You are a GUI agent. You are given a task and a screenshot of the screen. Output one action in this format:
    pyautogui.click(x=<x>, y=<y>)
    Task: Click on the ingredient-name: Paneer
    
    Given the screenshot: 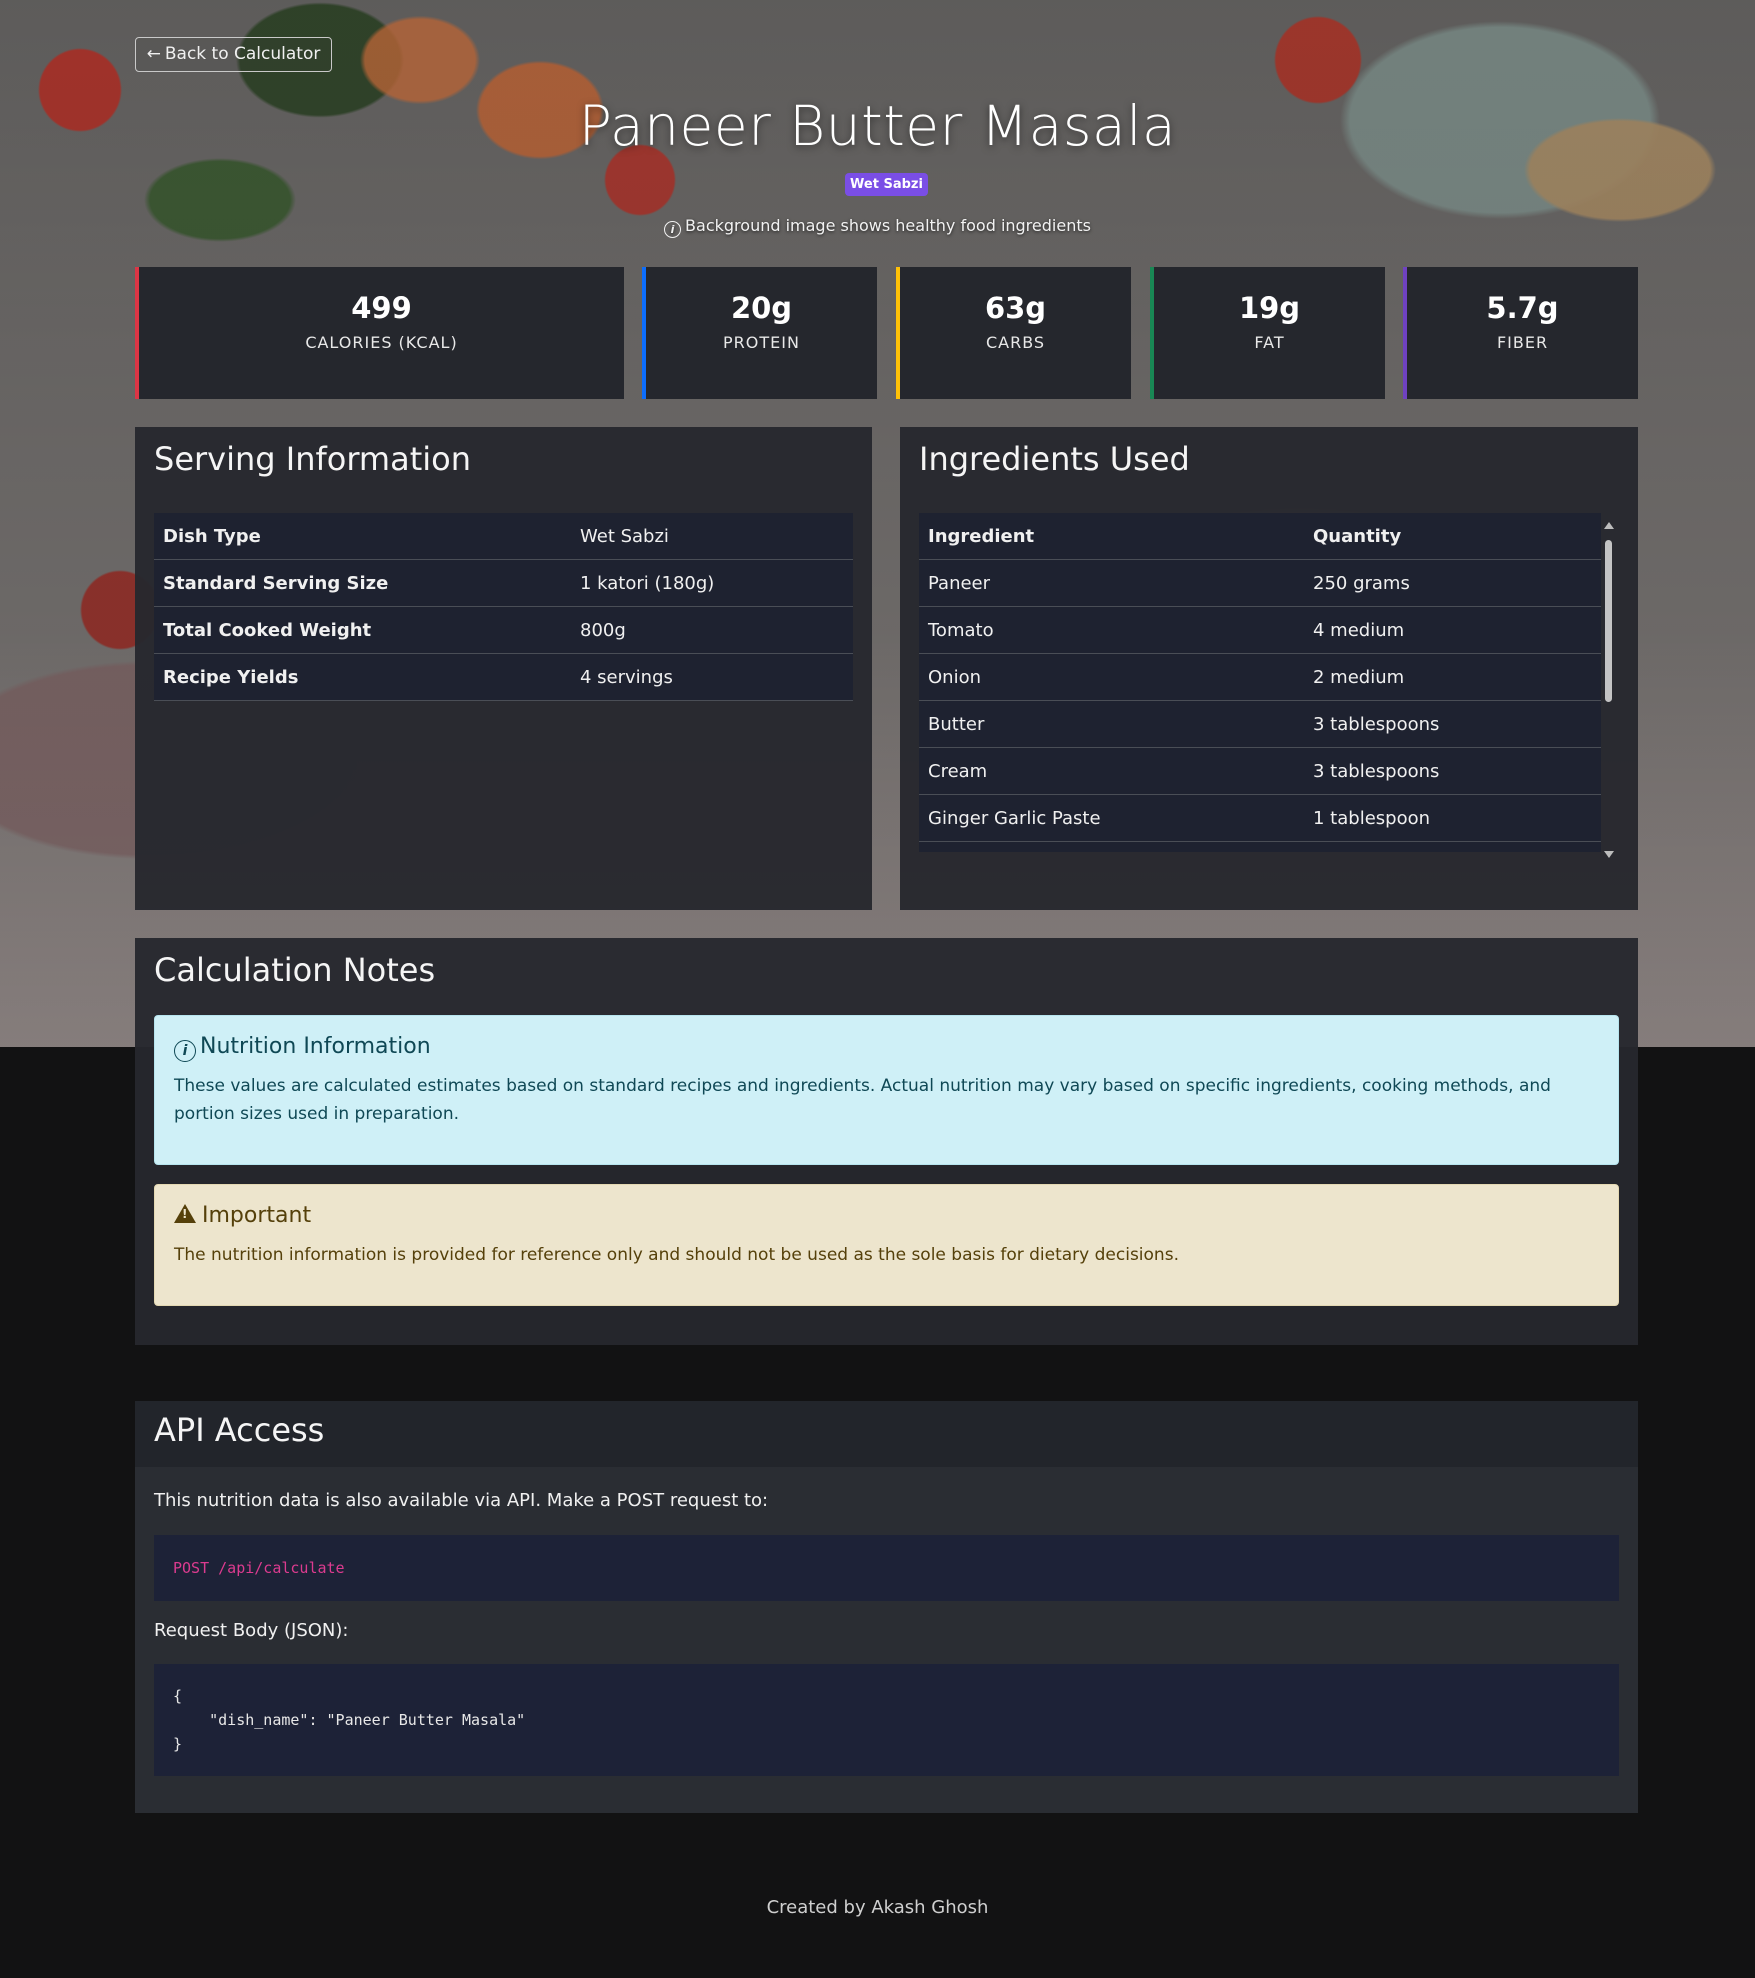 What is the action you would take?
    pyautogui.click(x=1111, y=583)
    